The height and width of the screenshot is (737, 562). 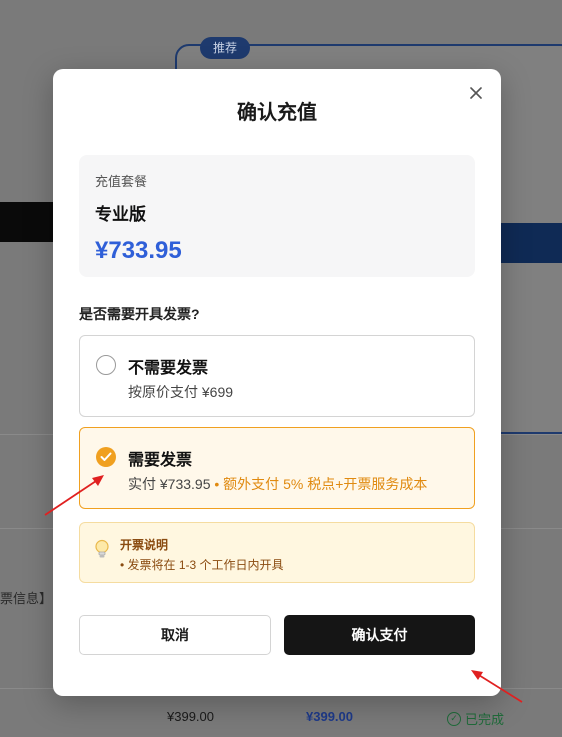 What do you see at coordinates (485, 719) in the screenshot?
I see `bg-order-status-label: 已完成` at bounding box center [485, 719].